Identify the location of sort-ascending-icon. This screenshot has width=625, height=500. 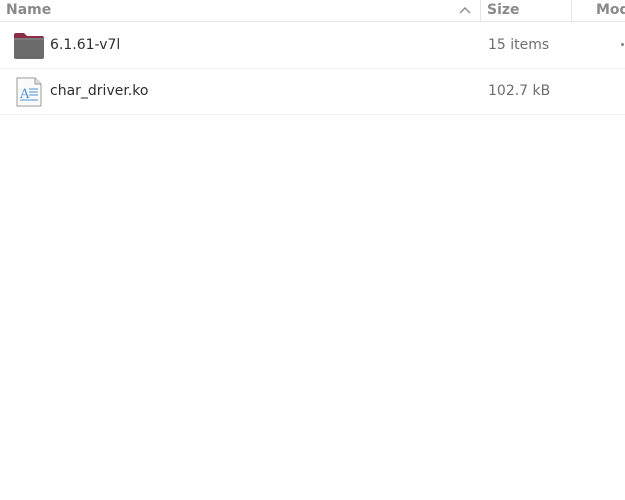
(465, 10).